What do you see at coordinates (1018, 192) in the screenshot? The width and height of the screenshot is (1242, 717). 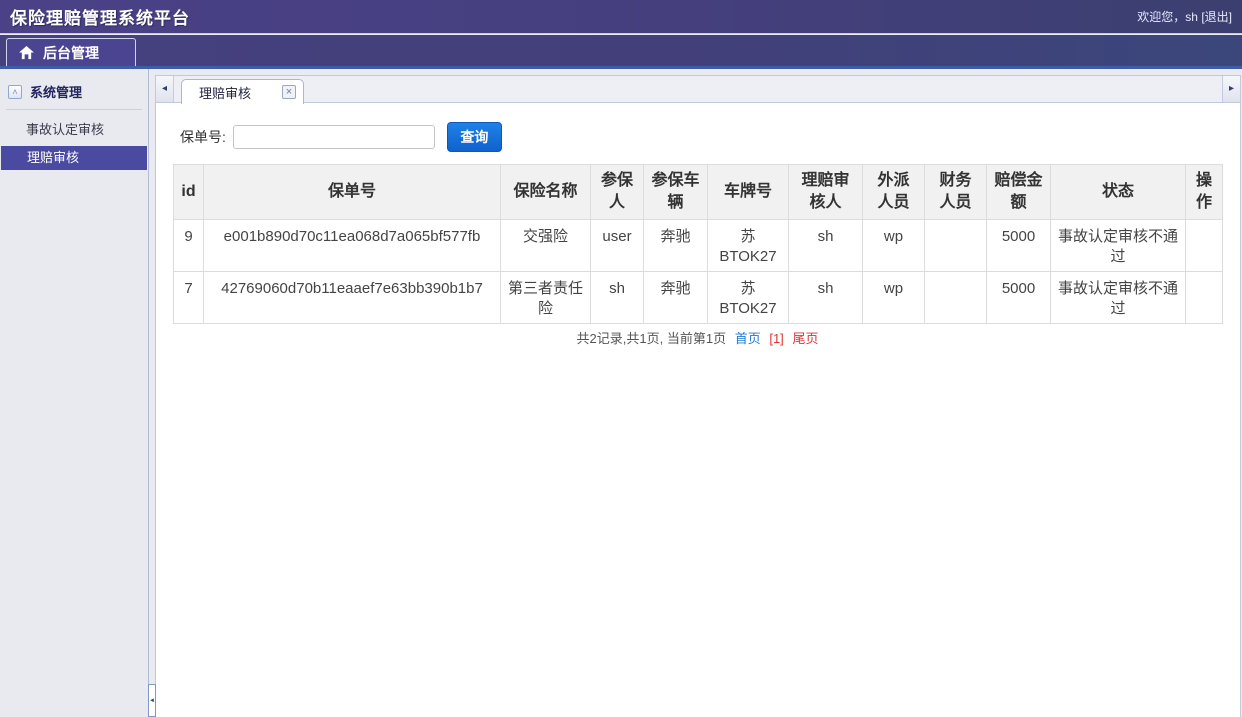 I see `column-header: 赔偿金额` at bounding box center [1018, 192].